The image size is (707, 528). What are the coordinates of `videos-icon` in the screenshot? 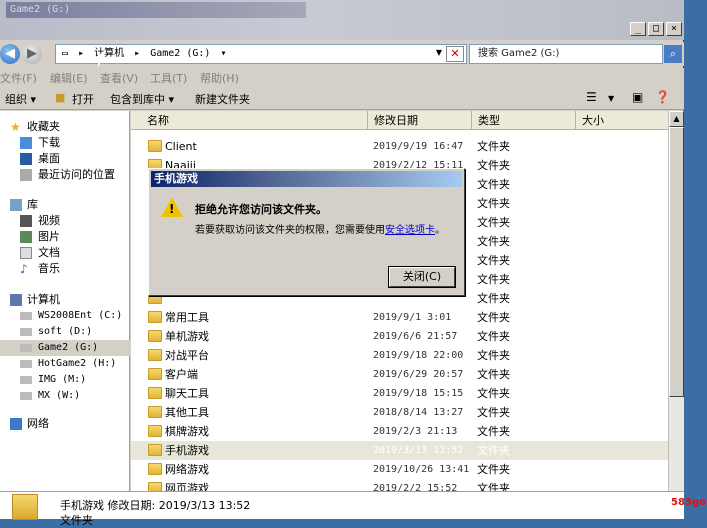 It's located at (26, 221).